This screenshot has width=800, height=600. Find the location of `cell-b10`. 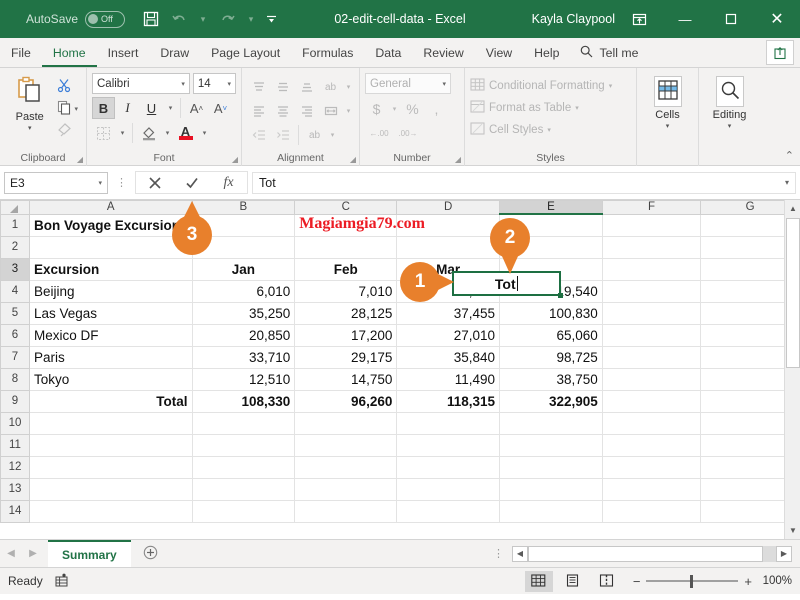

cell-b10 is located at coordinates (243, 423).